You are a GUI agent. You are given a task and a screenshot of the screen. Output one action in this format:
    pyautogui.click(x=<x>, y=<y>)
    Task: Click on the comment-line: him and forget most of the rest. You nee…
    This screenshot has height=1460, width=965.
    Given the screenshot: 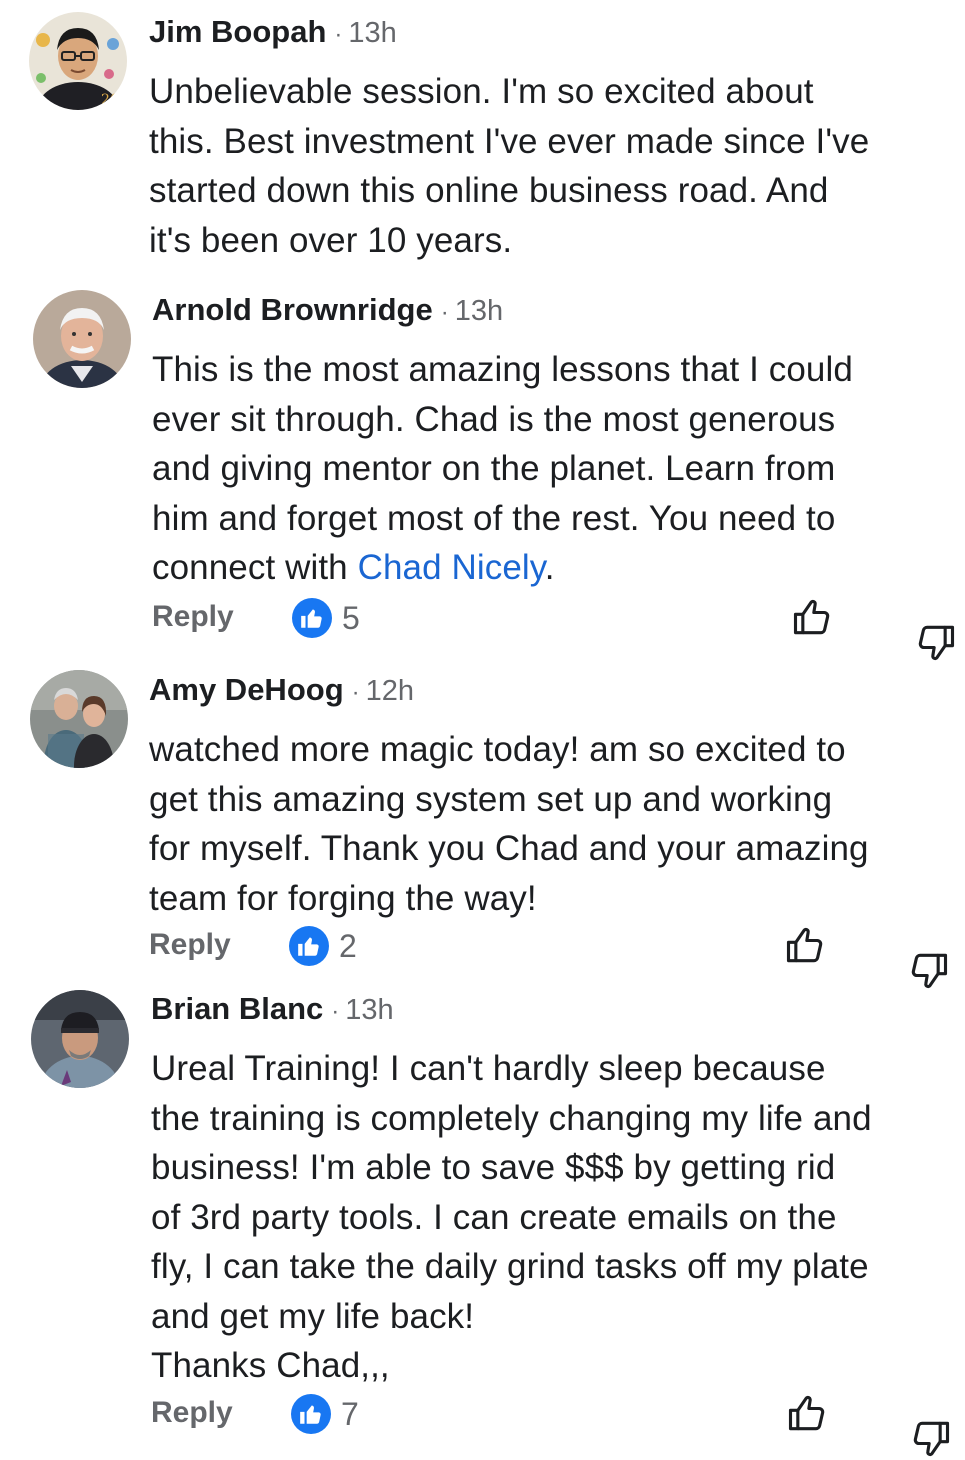 What is the action you would take?
    pyautogui.click(x=494, y=518)
    